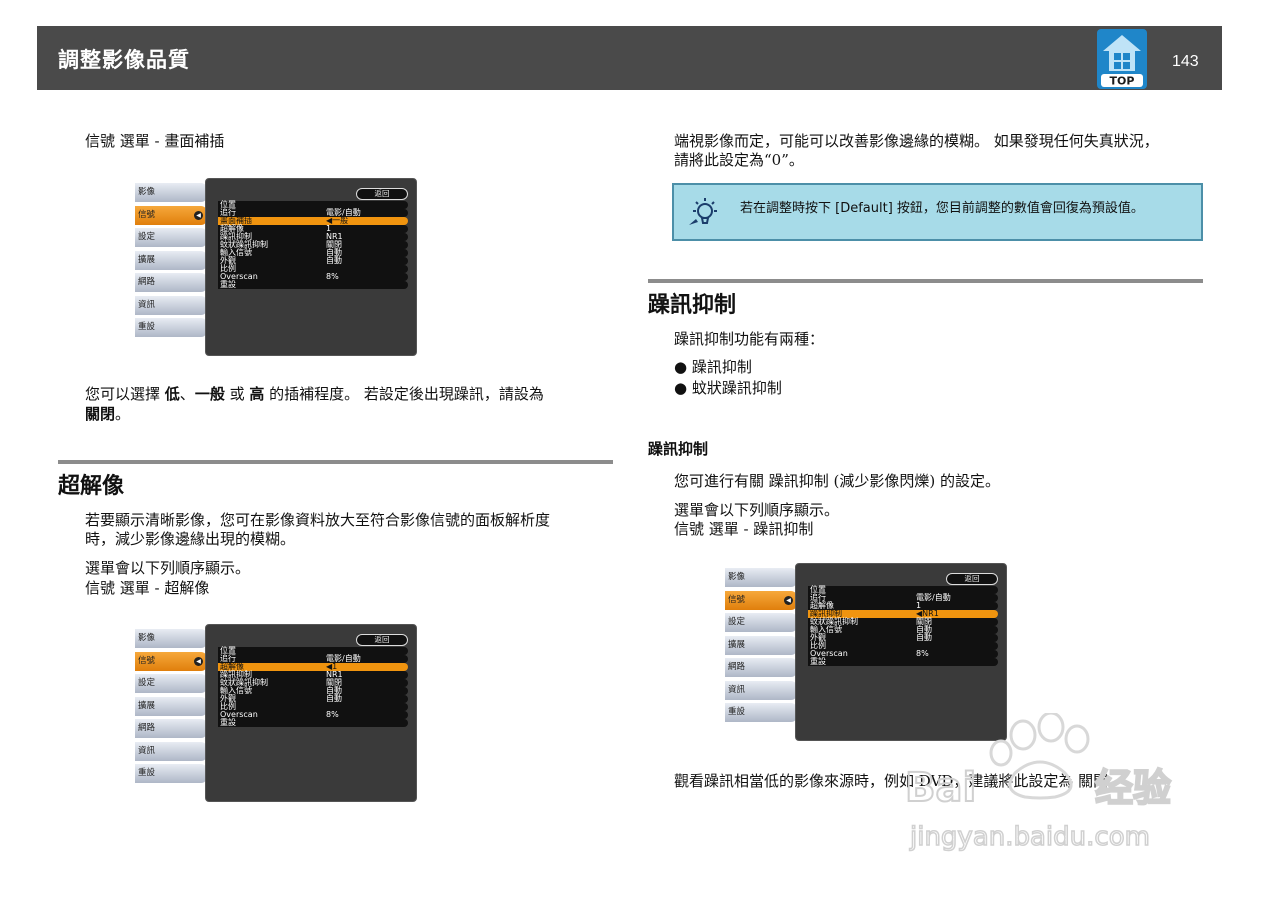 This screenshot has width=1280, height=905. I want to click on top-home-icon: TOP, so click(1122, 59).